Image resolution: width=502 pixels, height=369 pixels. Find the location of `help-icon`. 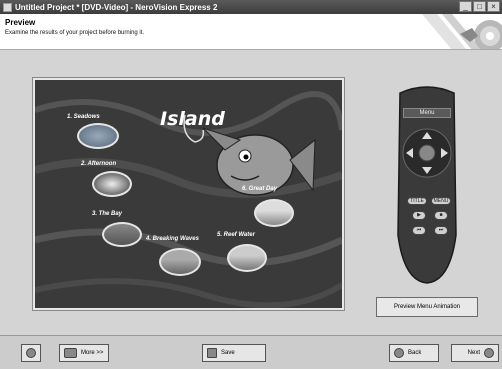

help-icon is located at coordinates (31, 353).